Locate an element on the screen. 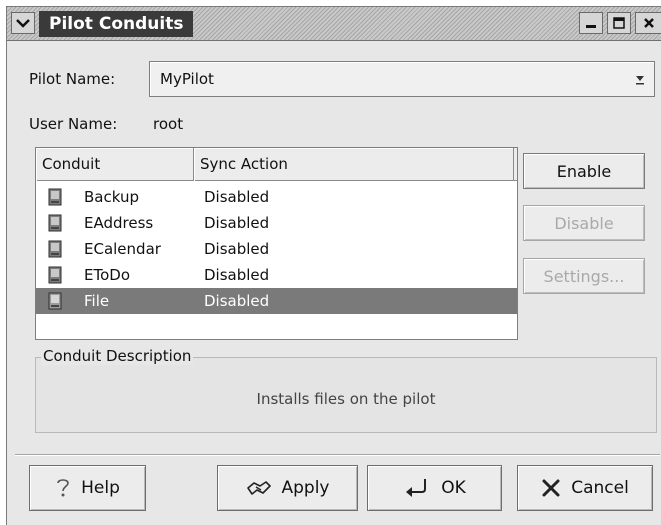  close-button is located at coordinates (648, 23).